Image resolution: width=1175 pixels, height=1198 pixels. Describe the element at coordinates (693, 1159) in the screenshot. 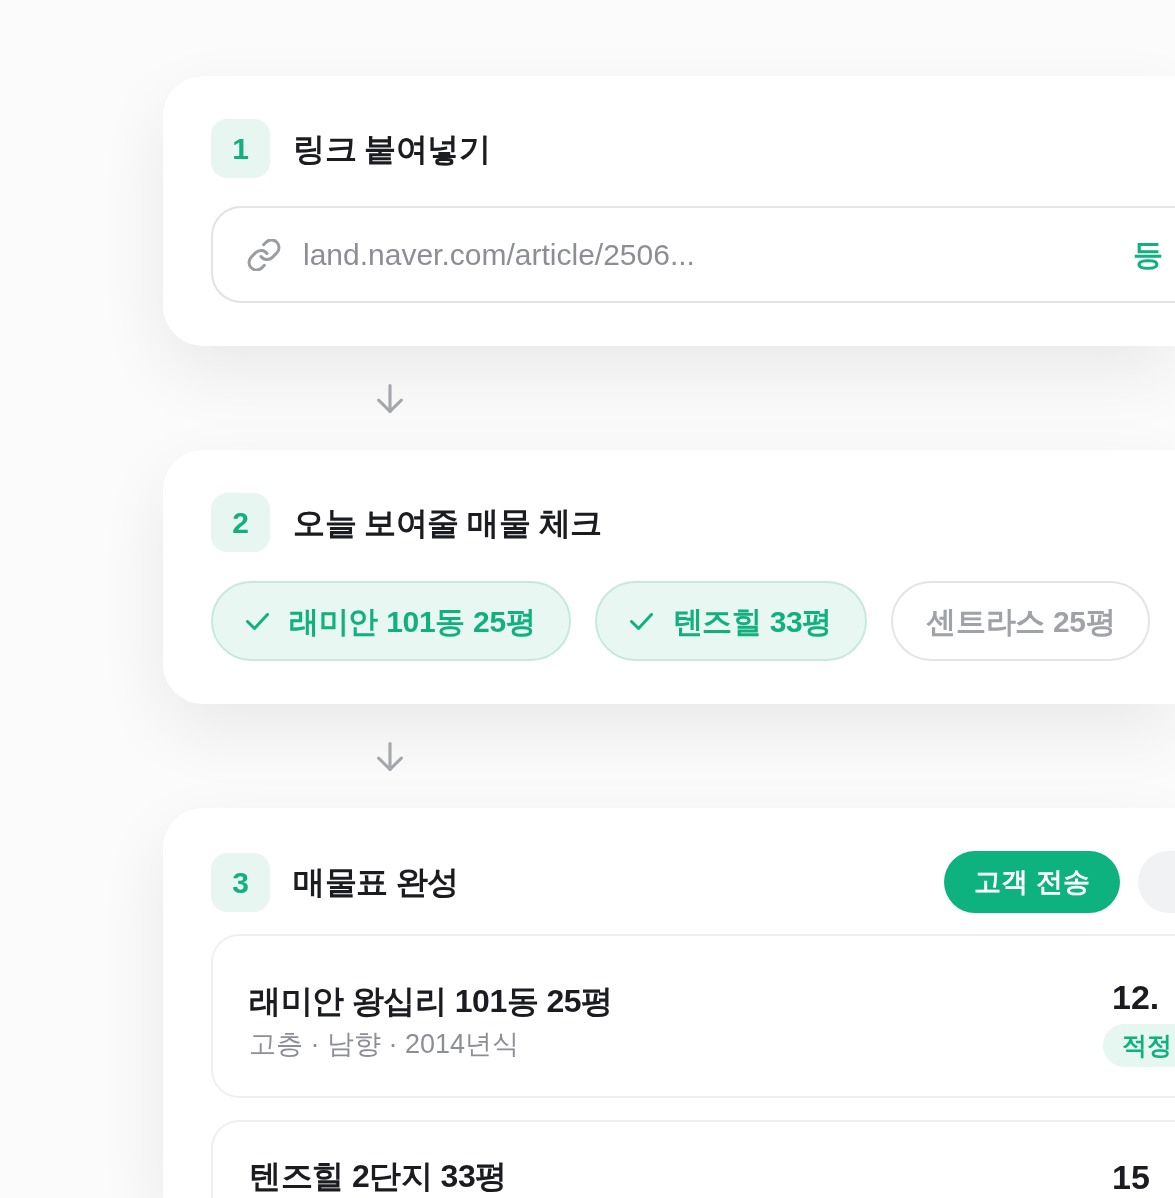

I see `listing-card: 텐즈힐 2단지 33평 15` at that location.